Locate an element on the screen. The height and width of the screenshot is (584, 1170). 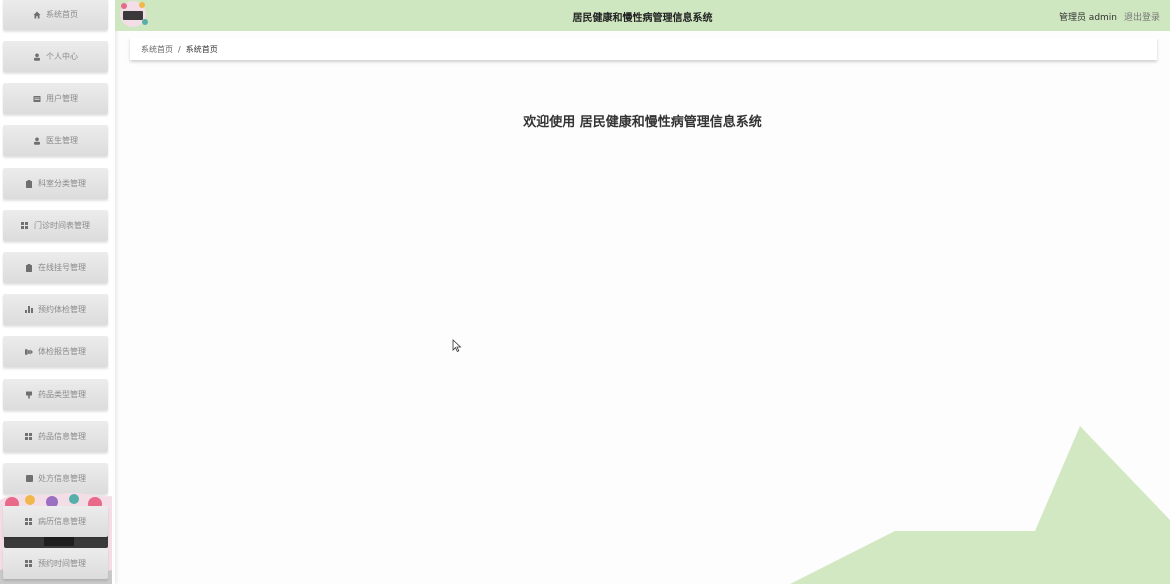
report-icon is located at coordinates (29, 352).